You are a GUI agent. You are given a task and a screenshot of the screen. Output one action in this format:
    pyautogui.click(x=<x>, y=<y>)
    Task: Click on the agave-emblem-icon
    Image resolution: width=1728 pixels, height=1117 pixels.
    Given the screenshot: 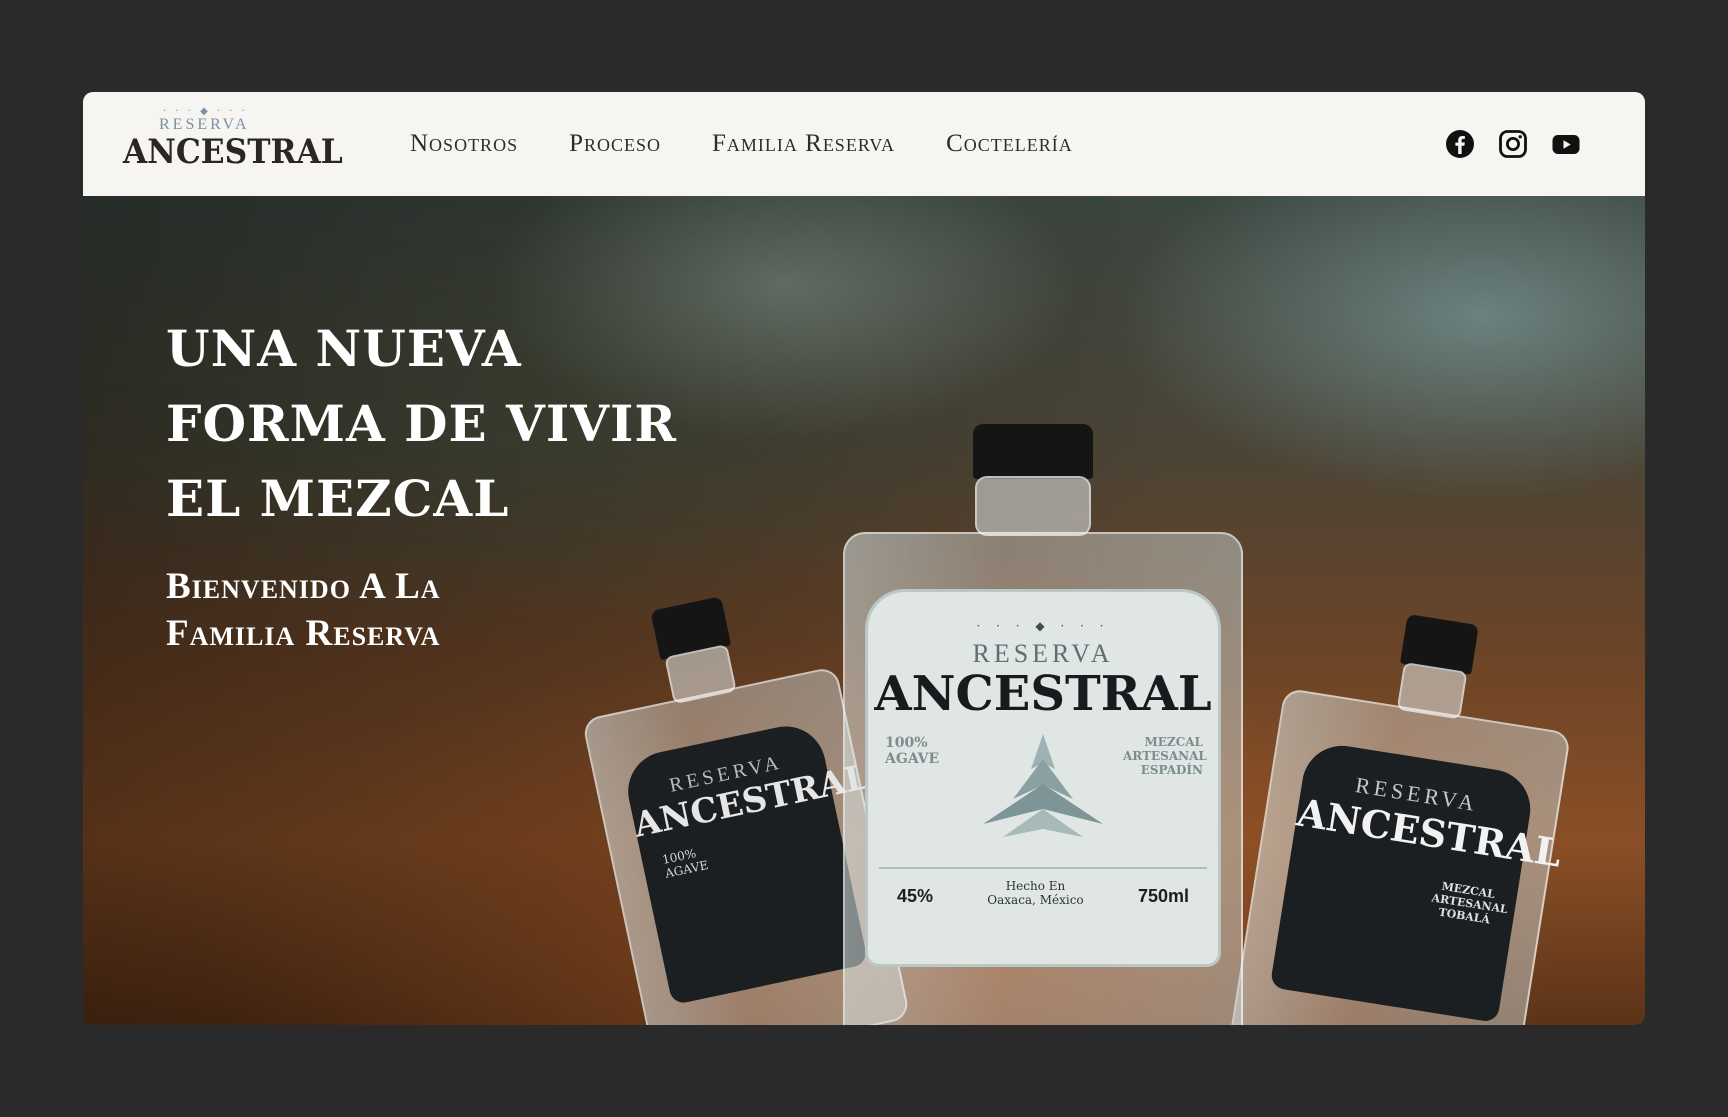 What is the action you would take?
    pyautogui.click(x=1043, y=785)
    